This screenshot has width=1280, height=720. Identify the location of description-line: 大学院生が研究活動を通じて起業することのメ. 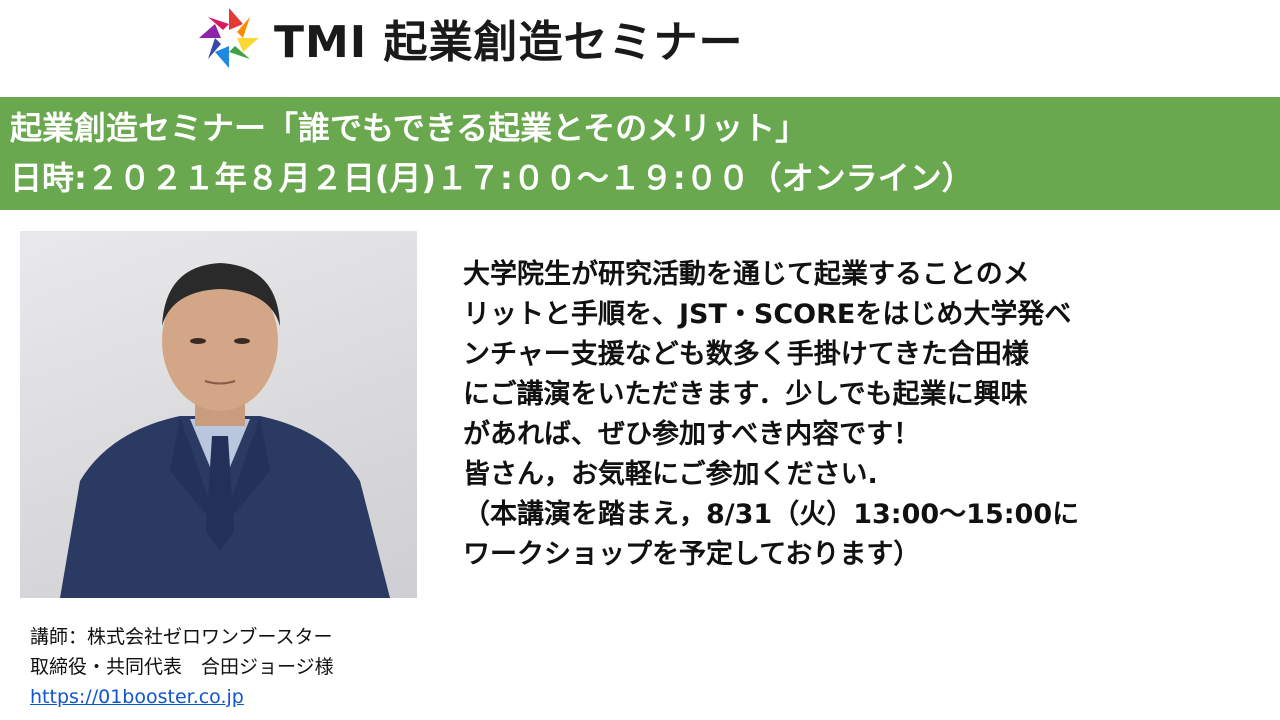
(746, 274).